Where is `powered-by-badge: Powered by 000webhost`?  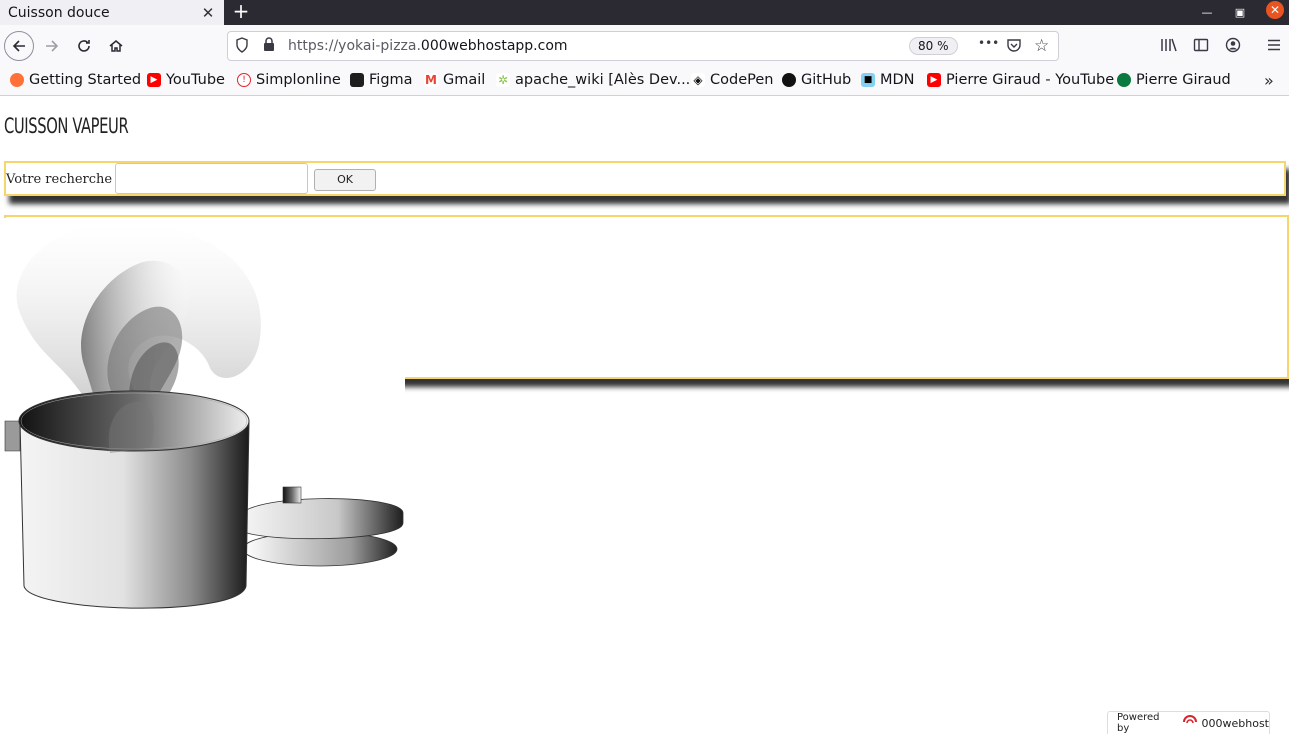 powered-by-badge: Powered by 000webhost is located at coordinates (1188, 722).